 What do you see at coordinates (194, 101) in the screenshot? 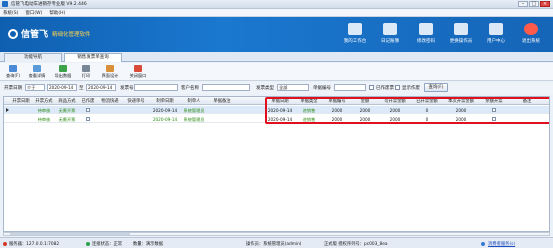
I see `col-header: 制单人` at bounding box center [194, 101].